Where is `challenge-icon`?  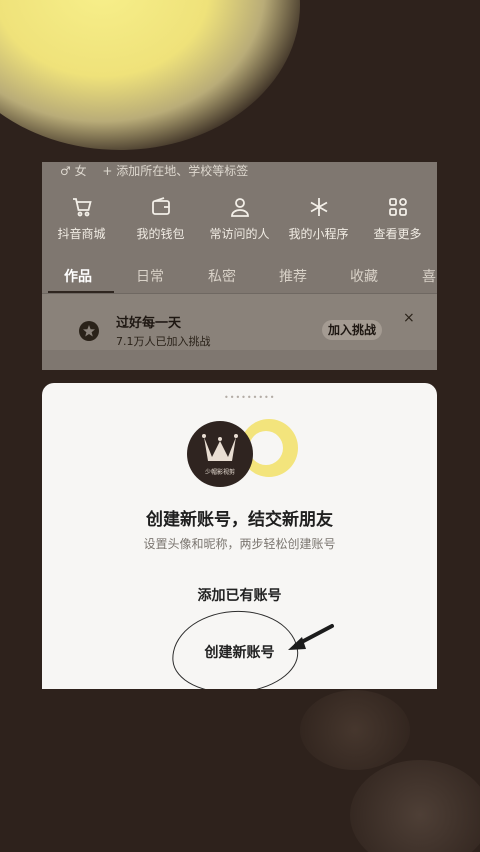
challenge-icon is located at coordinates (89, 331).